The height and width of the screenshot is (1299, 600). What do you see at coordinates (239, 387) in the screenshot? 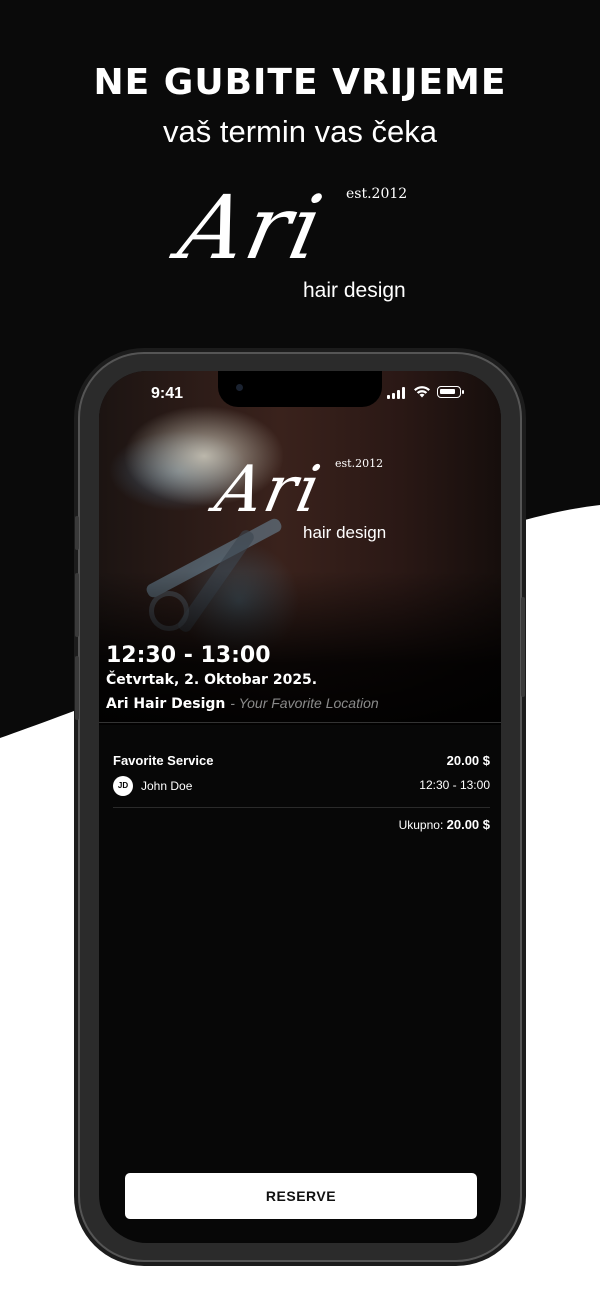
I see `front-camera` at bounding box center [239, 387].